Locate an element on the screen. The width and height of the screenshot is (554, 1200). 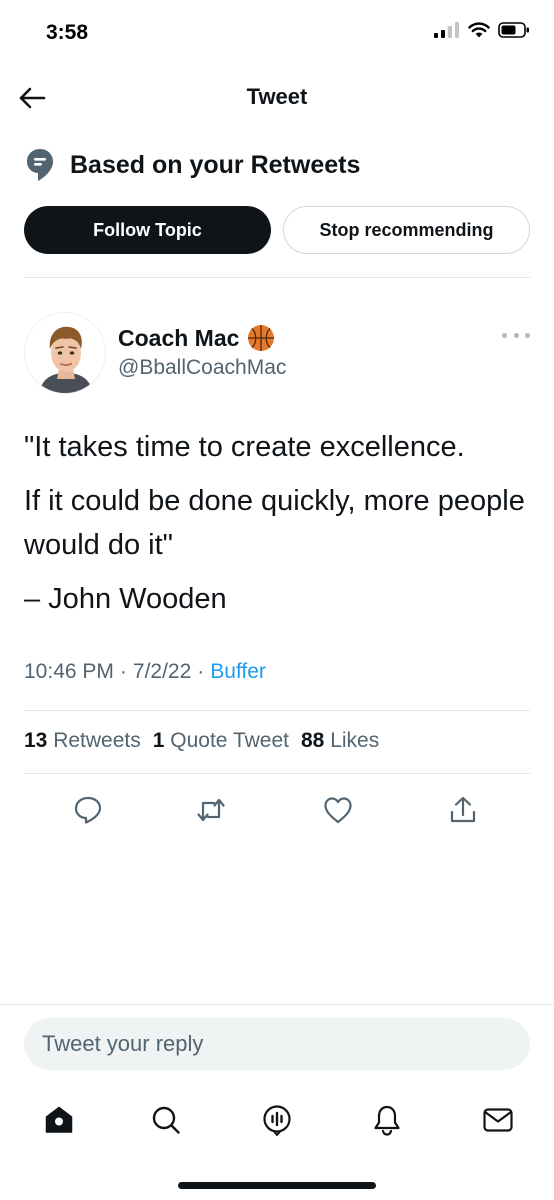
tab-home is located at coordinates (59, 1120).